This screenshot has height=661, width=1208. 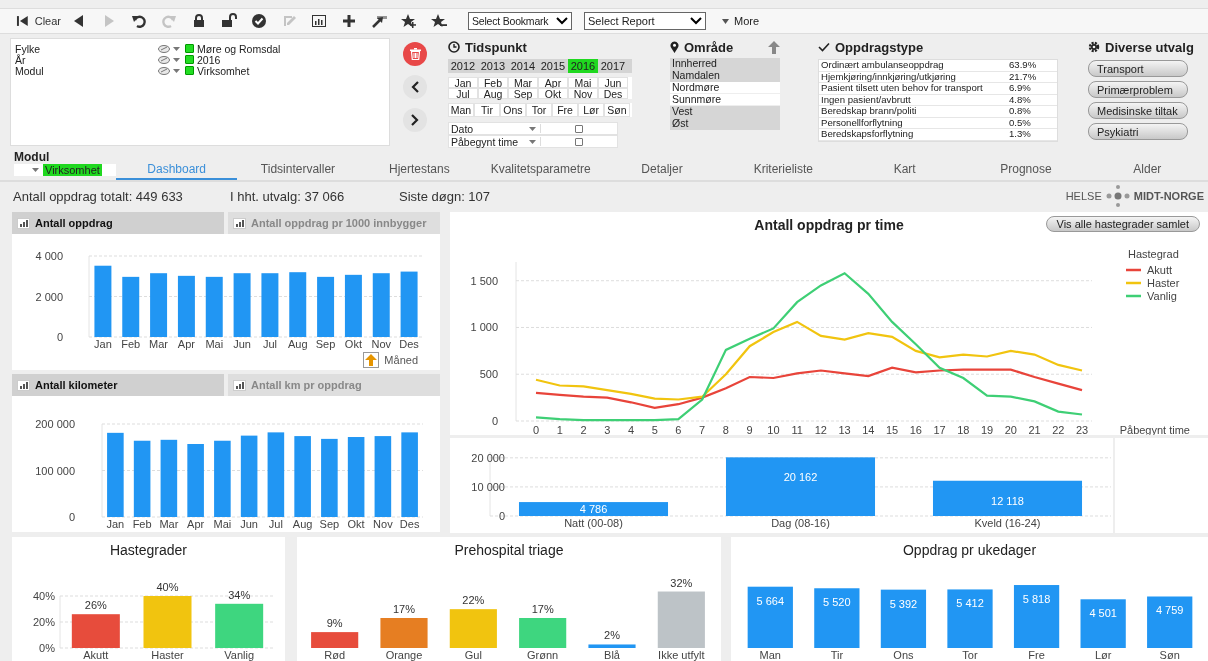 What do you see at coordinates (1122, 223) in the screenshot?
I see `toggle-button: Vis alle hastegrader samlet` at bounding box center [1122, 223].